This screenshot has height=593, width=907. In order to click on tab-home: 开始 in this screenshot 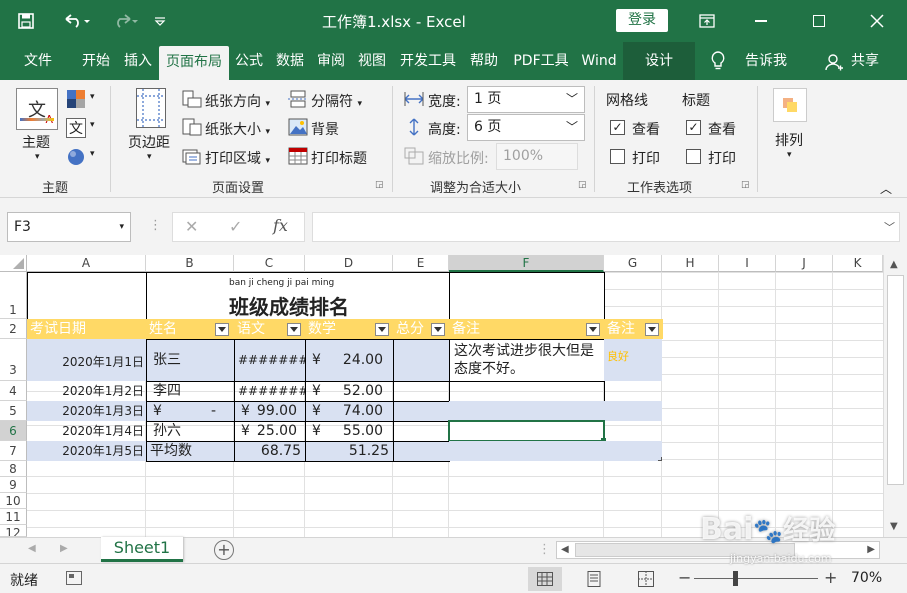, I will do `click(96, 61)`.